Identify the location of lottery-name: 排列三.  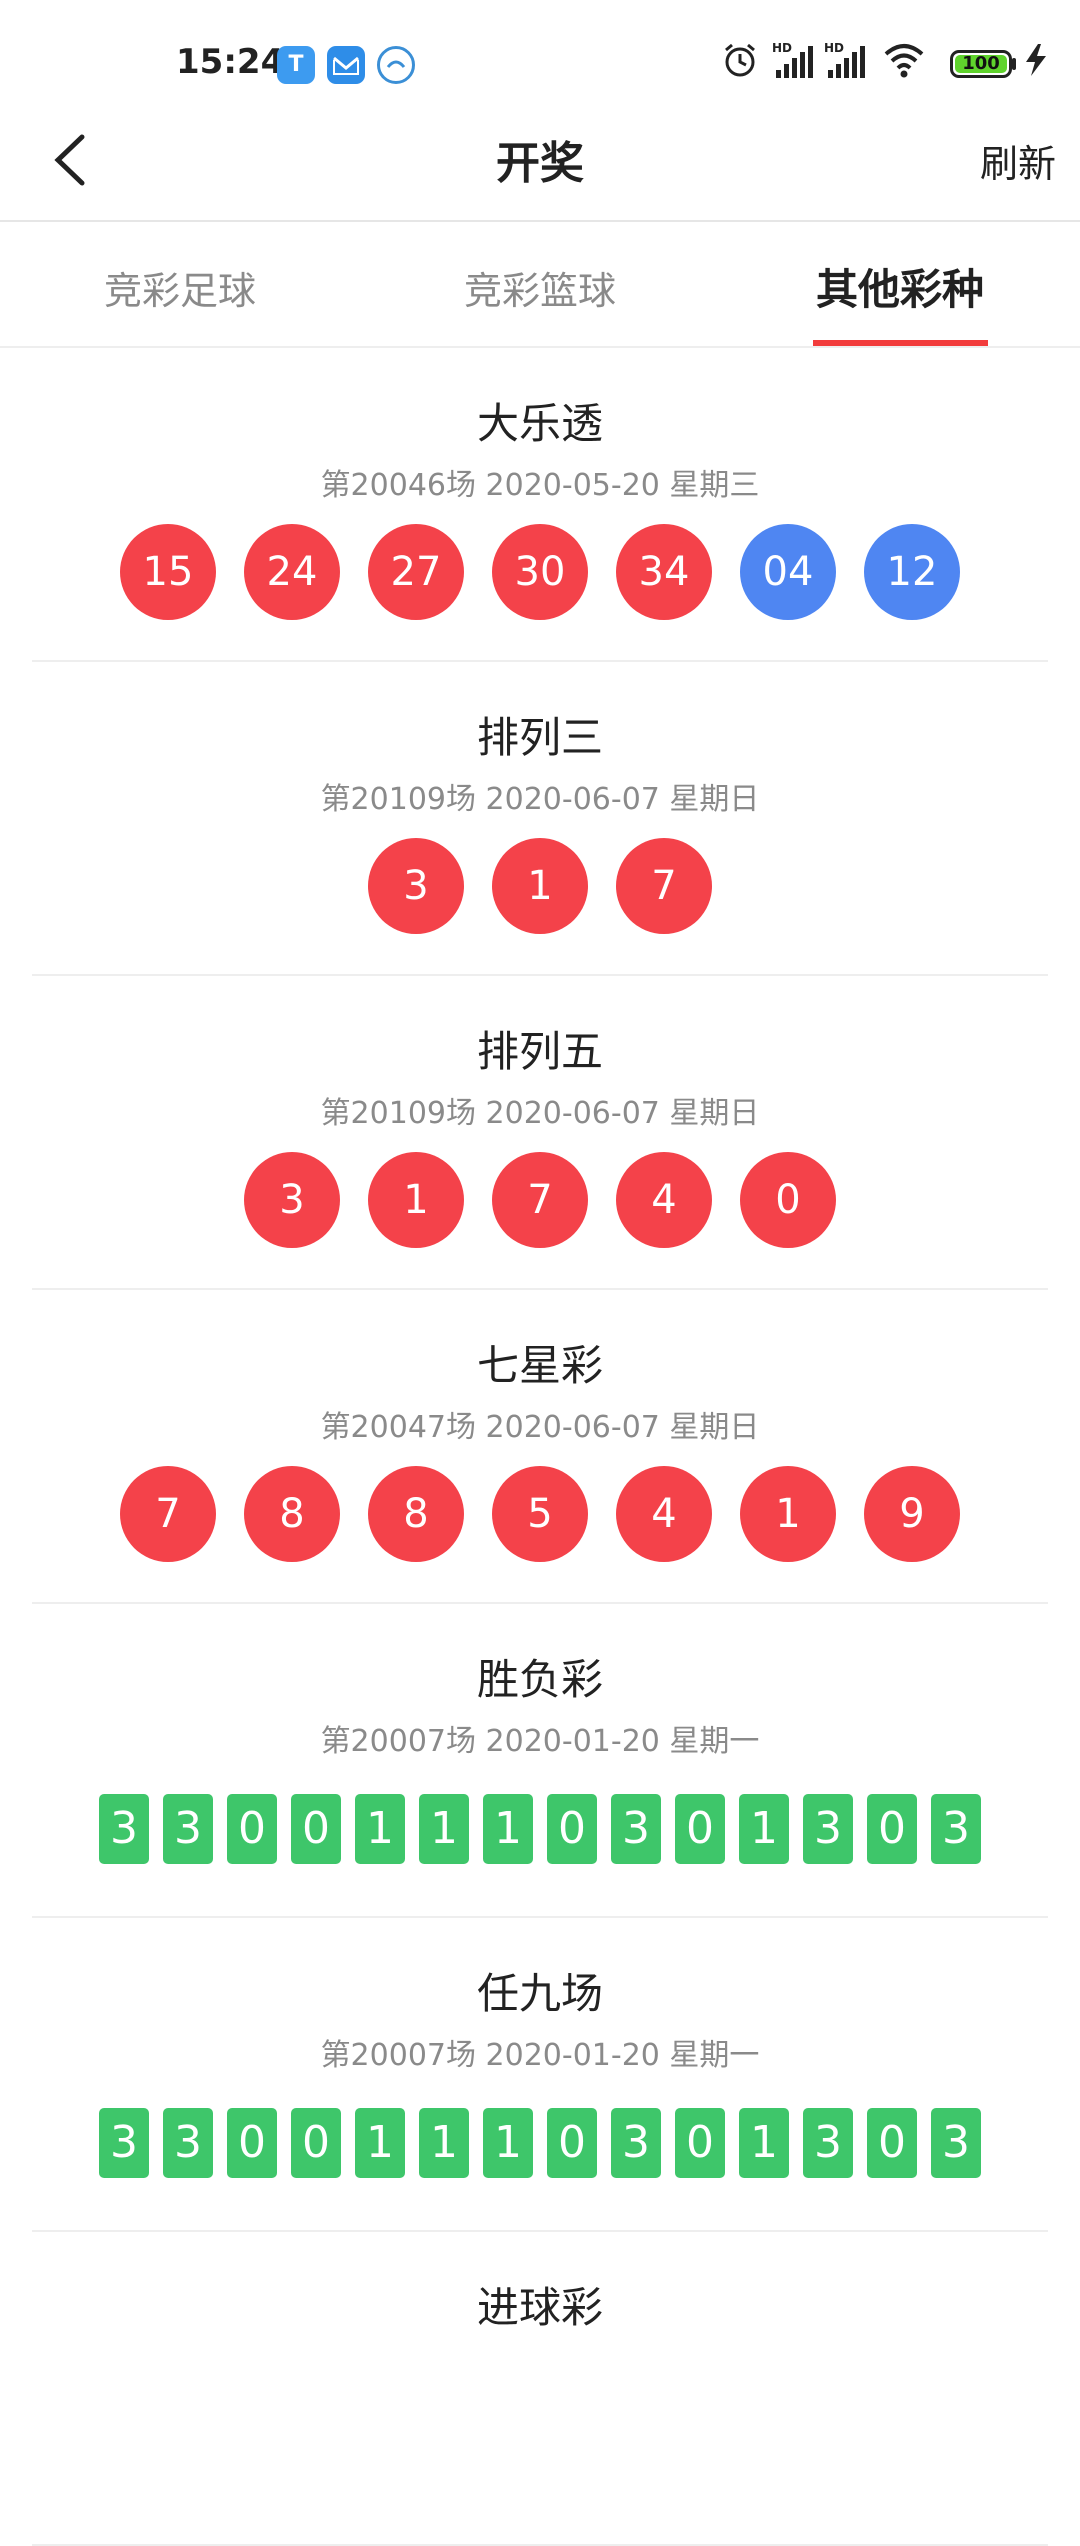
(539, 737).